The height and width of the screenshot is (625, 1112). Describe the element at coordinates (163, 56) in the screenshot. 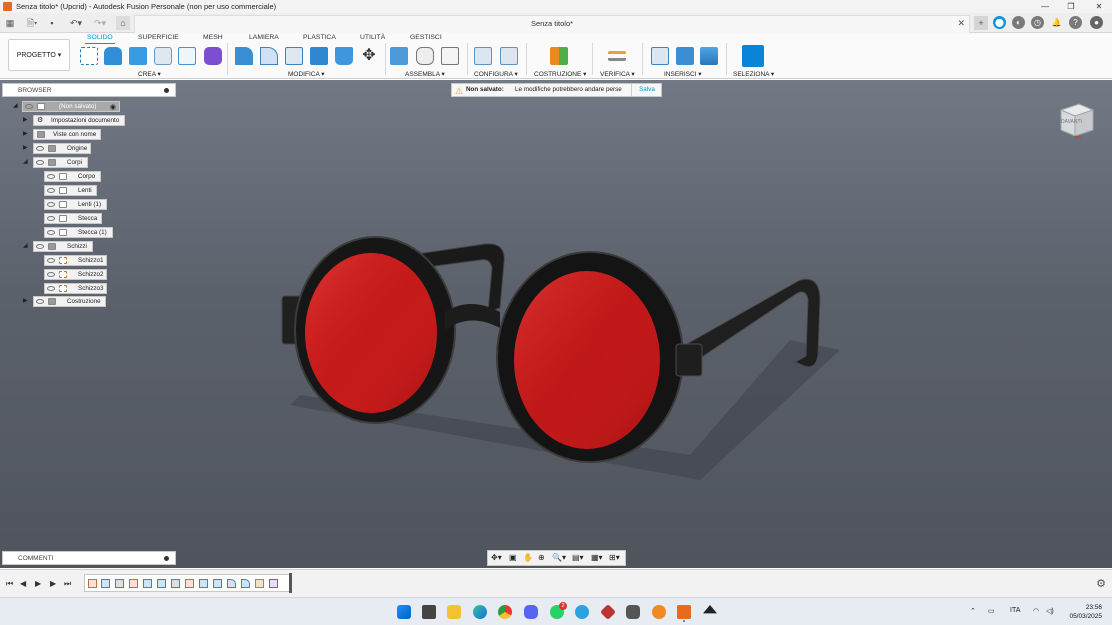

I see `hole-icon` at that location.